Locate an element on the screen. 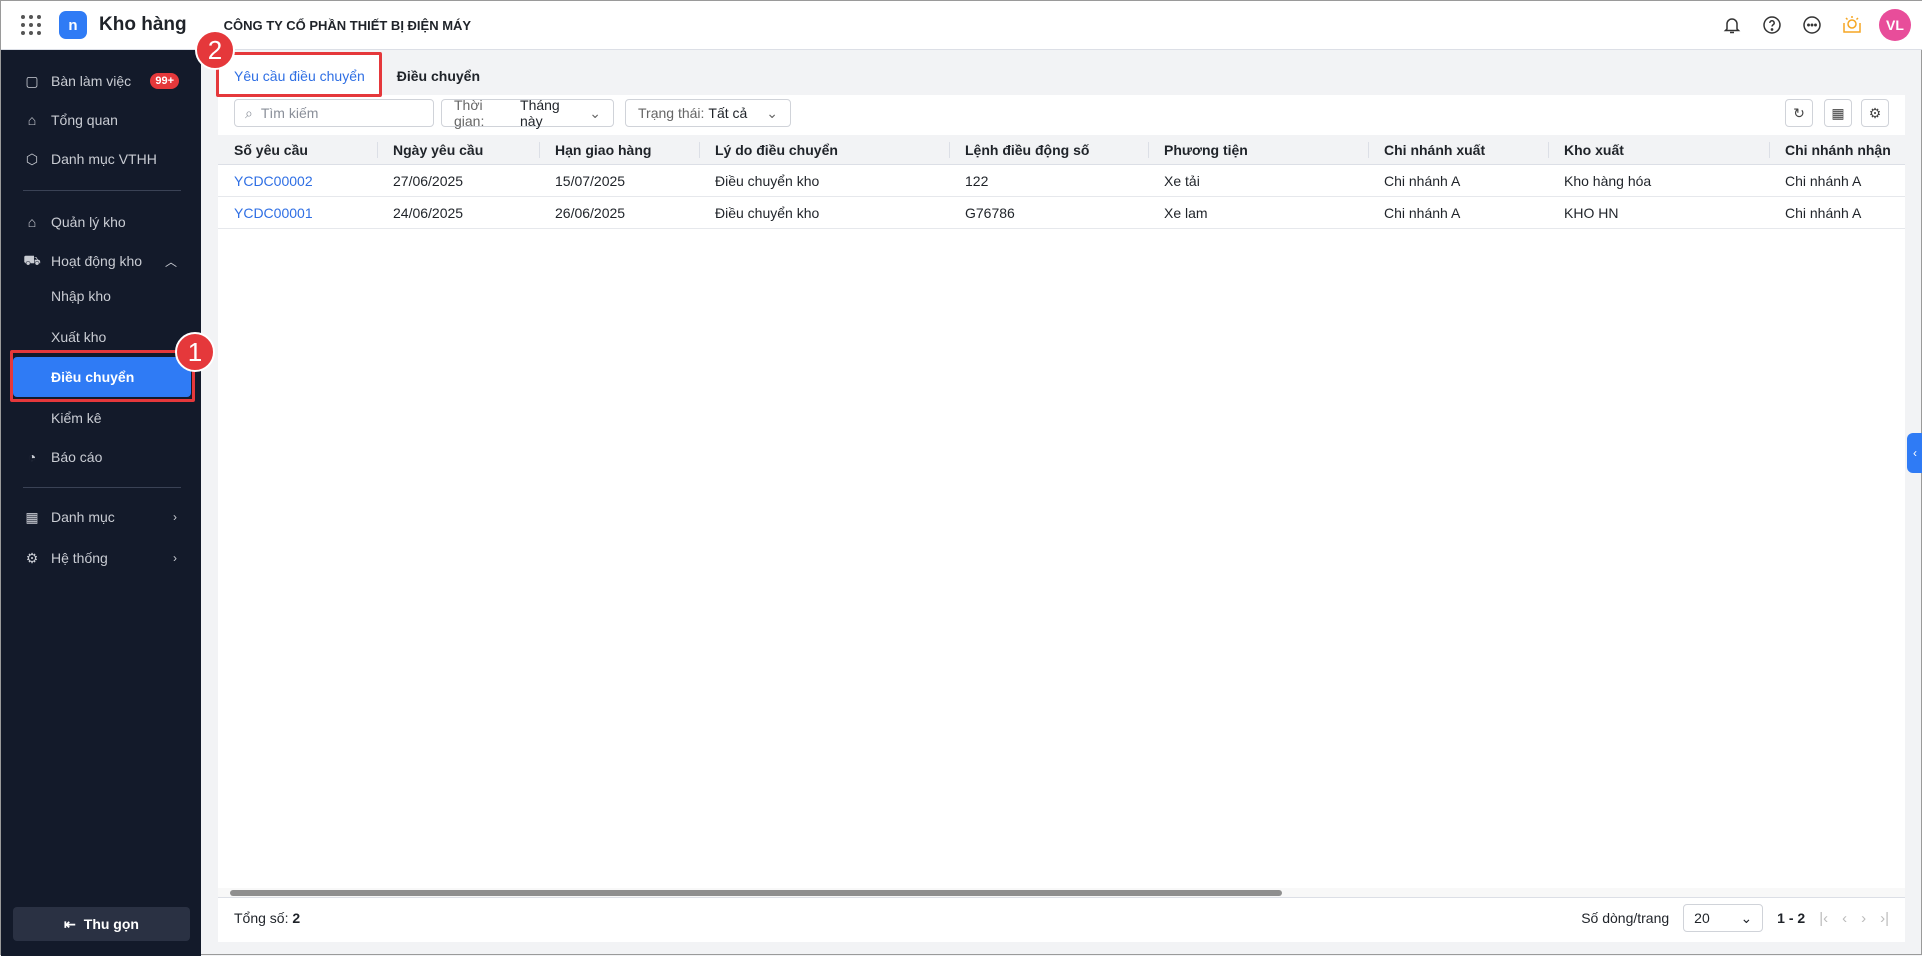 The width and height of the screenshot is (1922, 956). sidebar-item-label: Hệ thống is located at coordinates (79, 558).